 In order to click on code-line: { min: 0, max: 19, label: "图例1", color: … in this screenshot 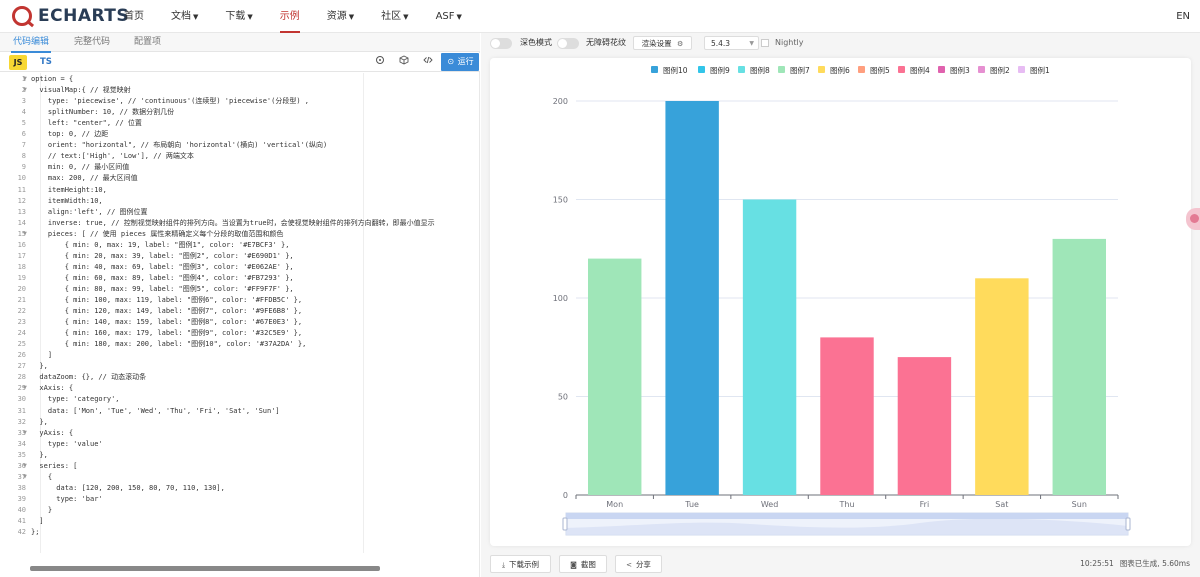, I will do `click(160, 244)`.